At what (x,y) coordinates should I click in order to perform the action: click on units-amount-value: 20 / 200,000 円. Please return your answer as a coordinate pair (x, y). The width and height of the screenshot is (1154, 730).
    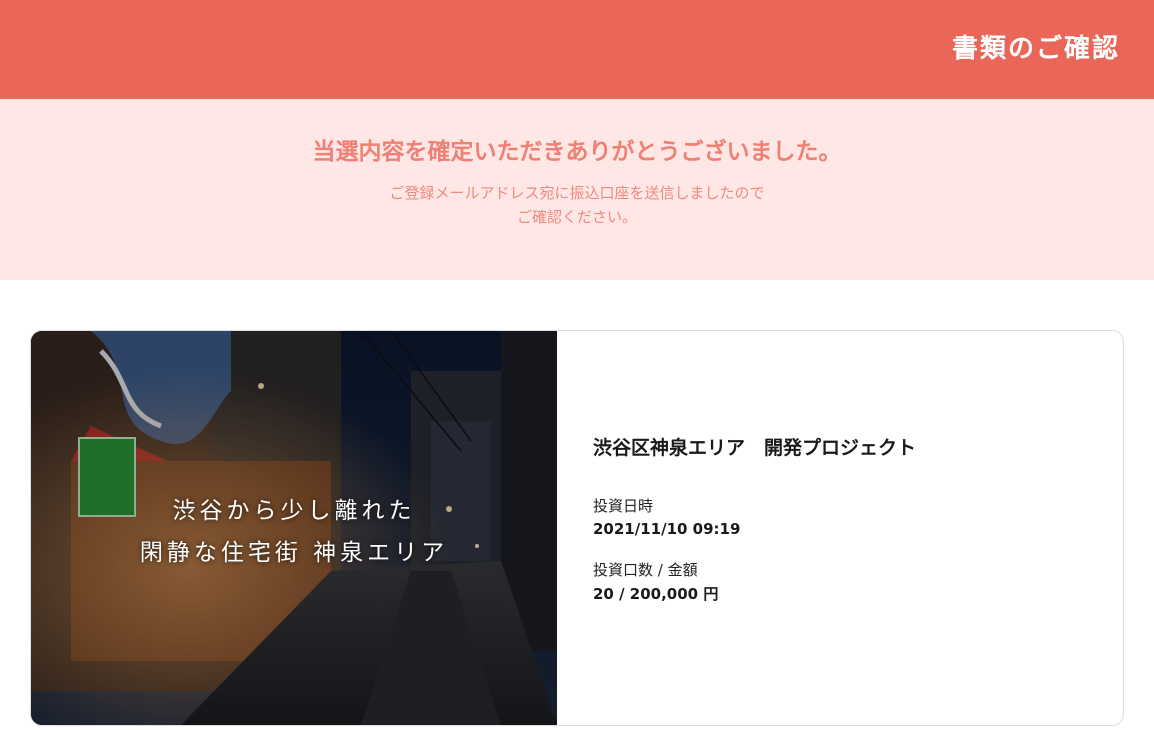
    Looking at the image, I should click on (656, 594).